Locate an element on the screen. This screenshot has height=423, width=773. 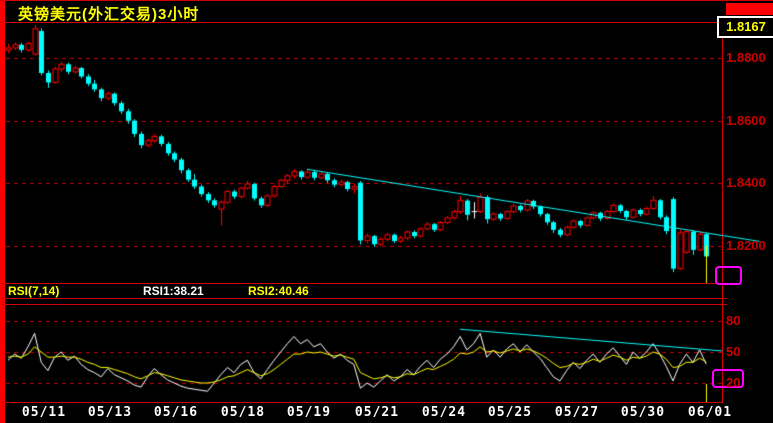
chart-title: 英镑美元(外汇交易)3小时 is located at coordinates (109, 14).